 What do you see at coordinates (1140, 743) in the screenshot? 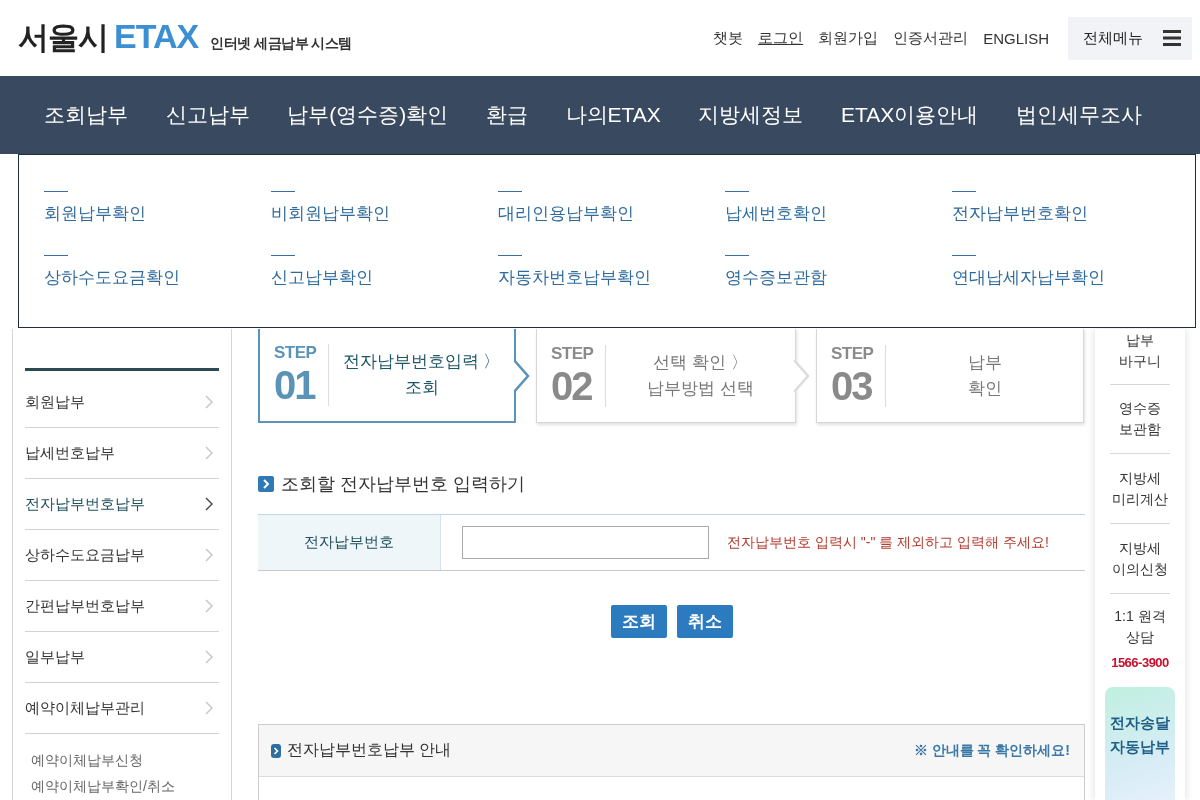
I see `auto-payment-button: 전자송달 자동납부` at bounding box center [1140, 743].